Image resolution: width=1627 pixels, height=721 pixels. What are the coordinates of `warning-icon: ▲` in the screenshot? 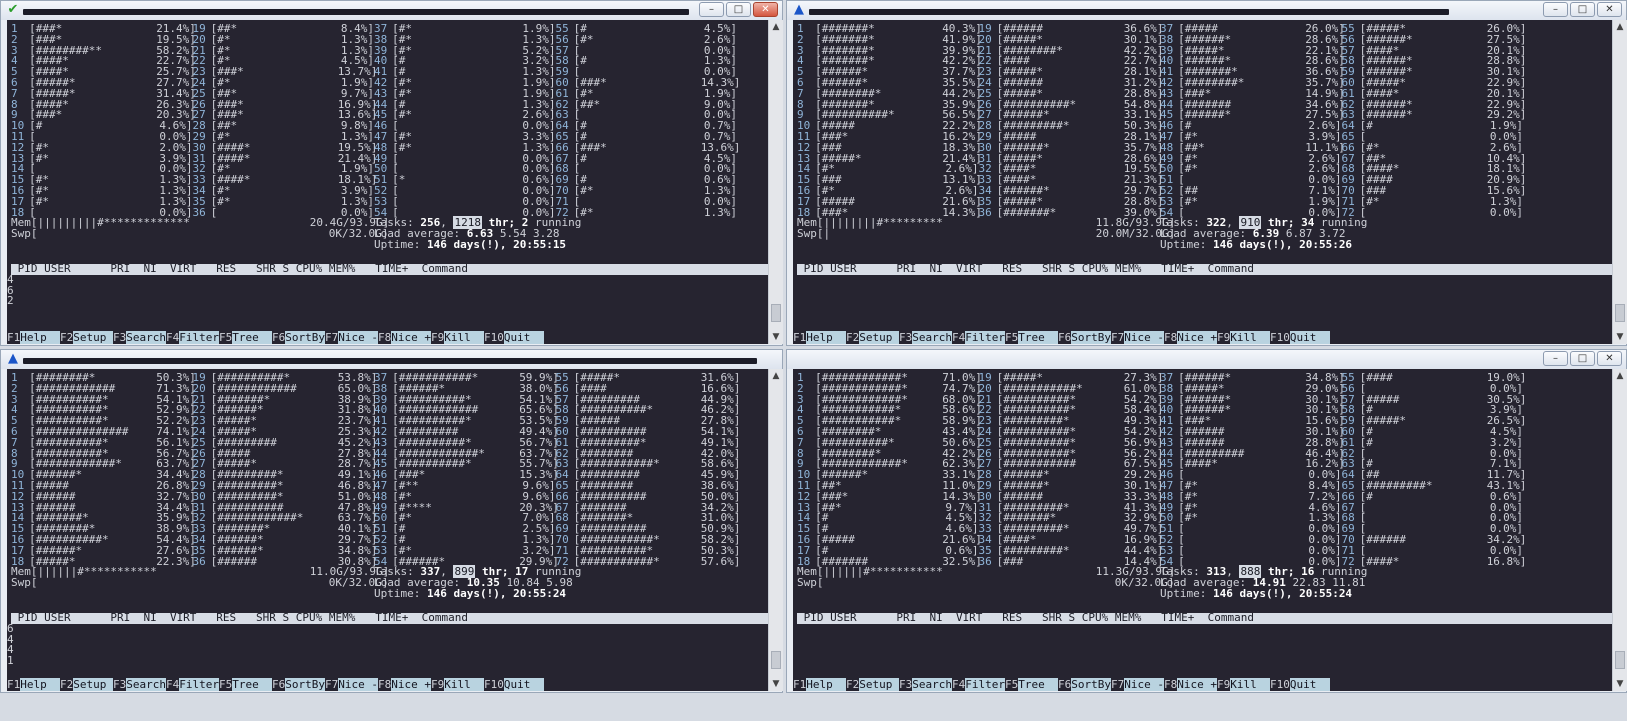 It's located at (13, 358).